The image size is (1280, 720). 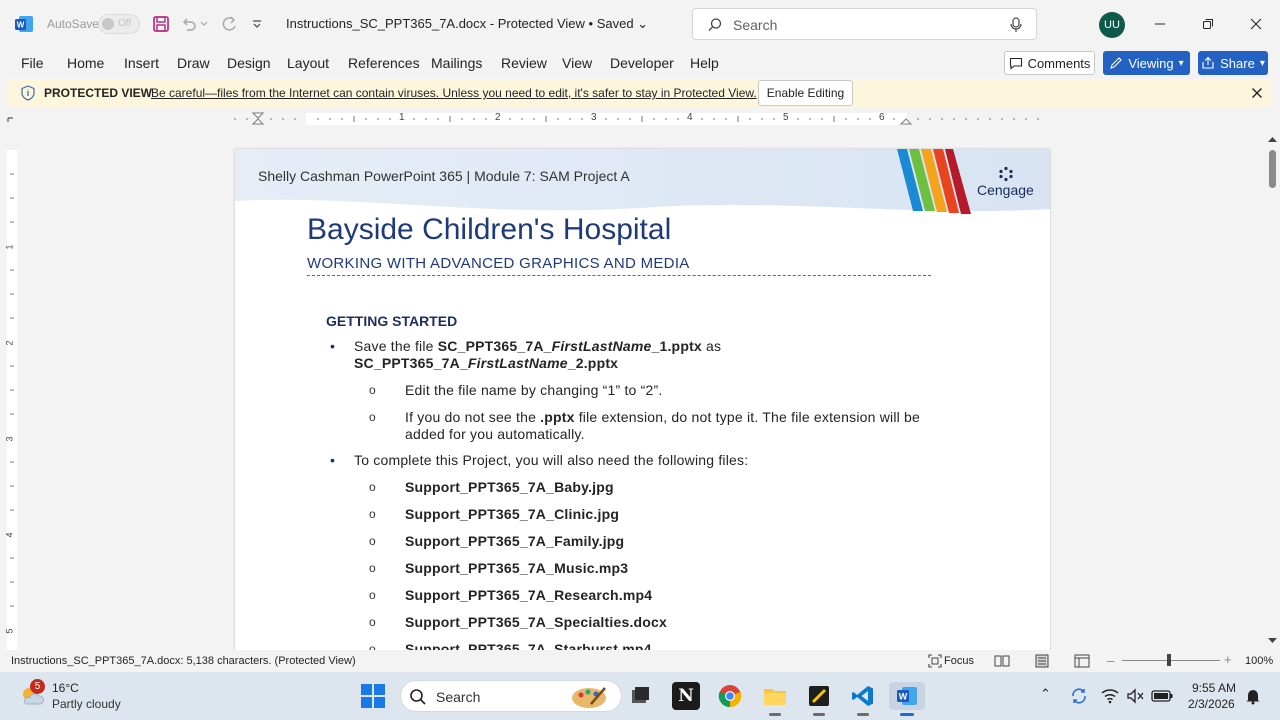 What do you see at coordinates (643, 23) in the screenshot?
I see `chevron-down-icon: ⌄` at bounding box center [643, 23].